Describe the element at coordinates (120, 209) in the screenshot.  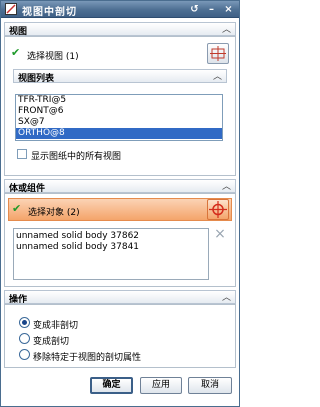
I see `select-object-row: ✔ 选择对象 (2)` at that location.